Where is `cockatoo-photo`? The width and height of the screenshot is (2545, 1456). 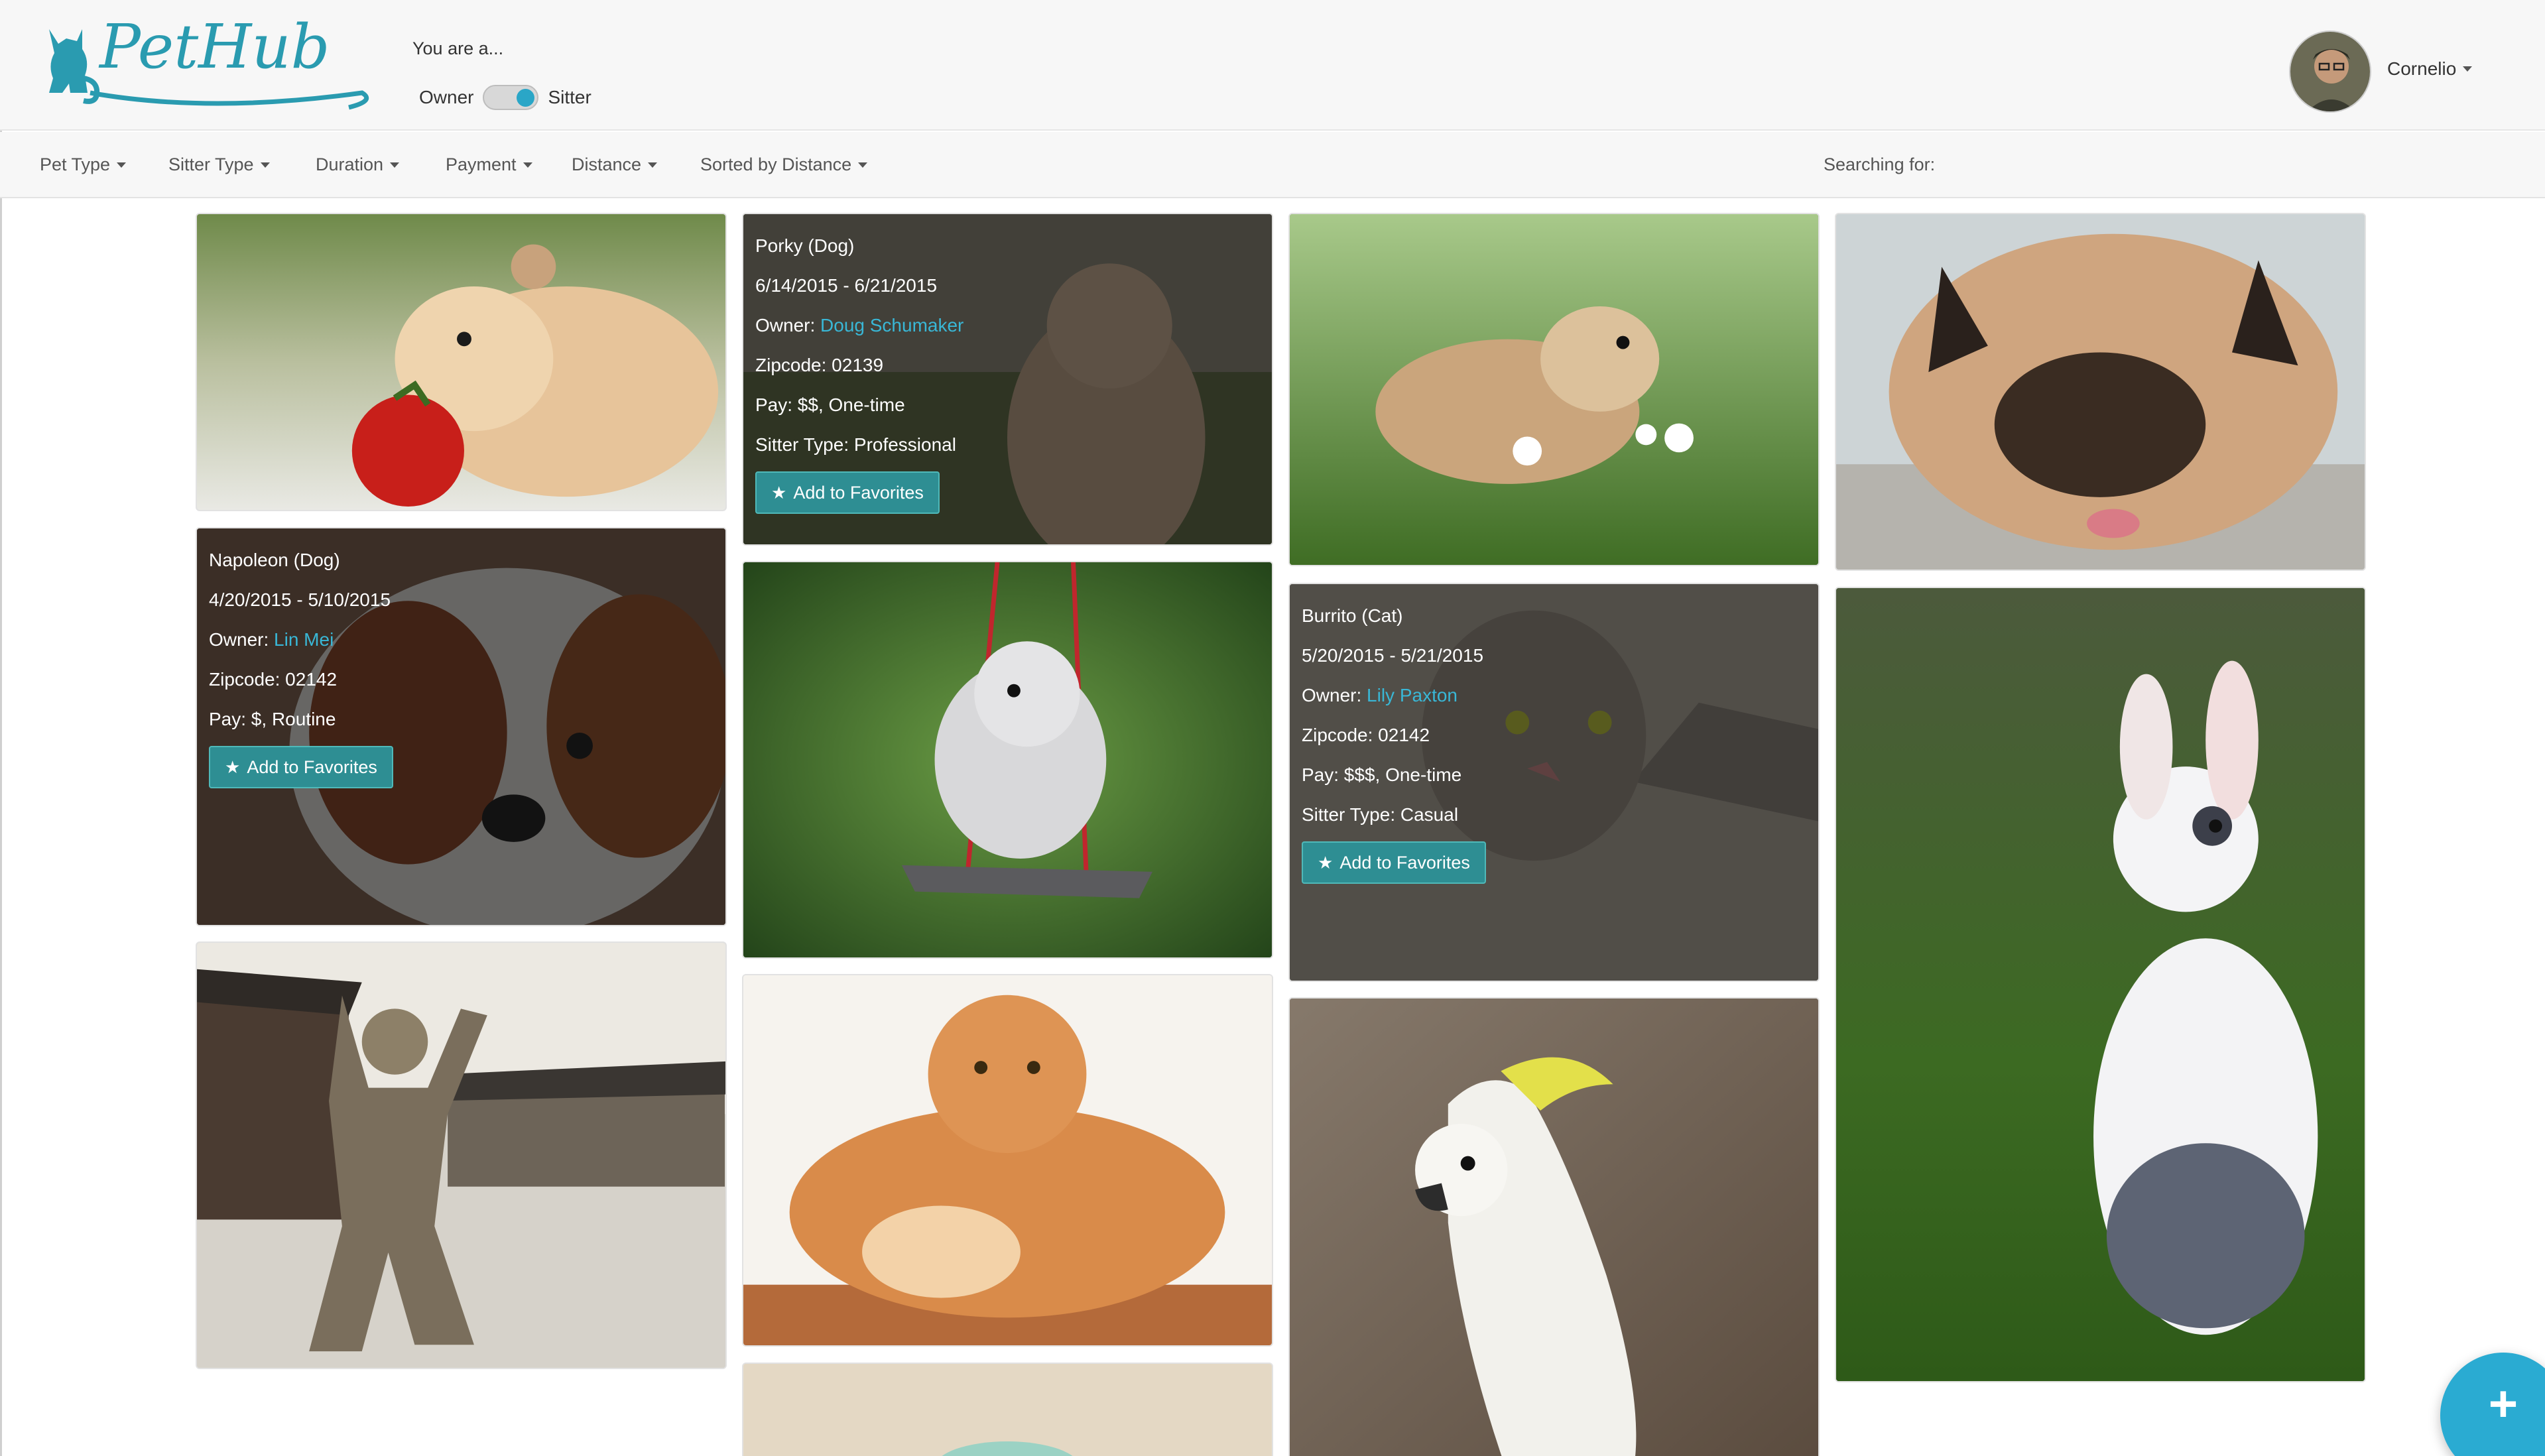
cockatoo-photo is located at coordinates (1554, 1227).